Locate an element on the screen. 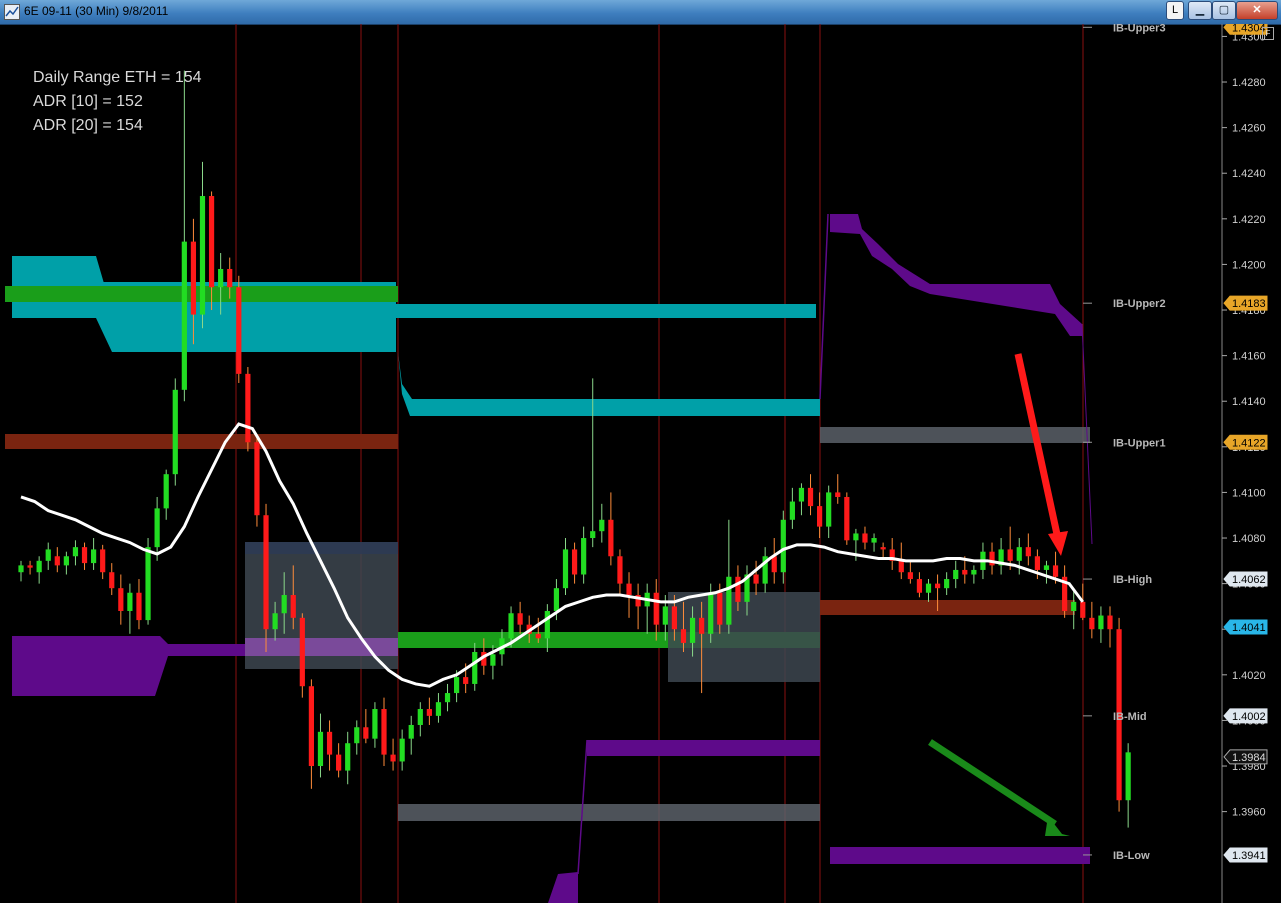  y-tick-label: 1.4260 is located at coordinates (1249, 129).